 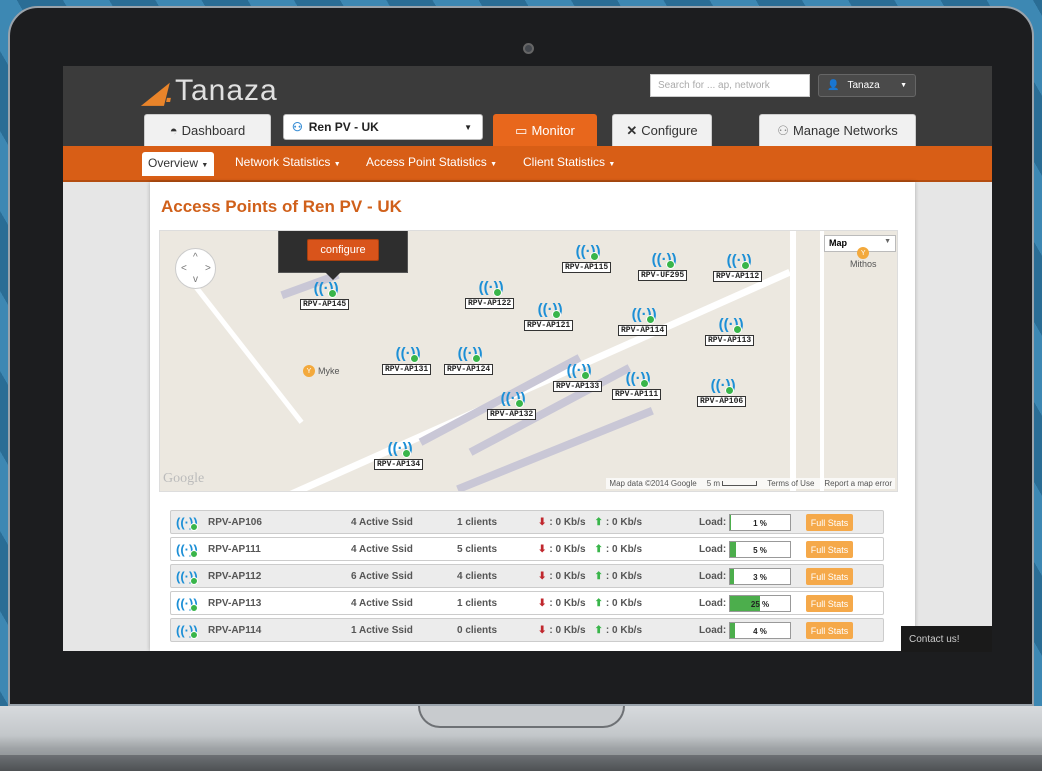 I want to click on map-ap-marker: ((·)) RPV-AP145, so click(x=325, y=295).